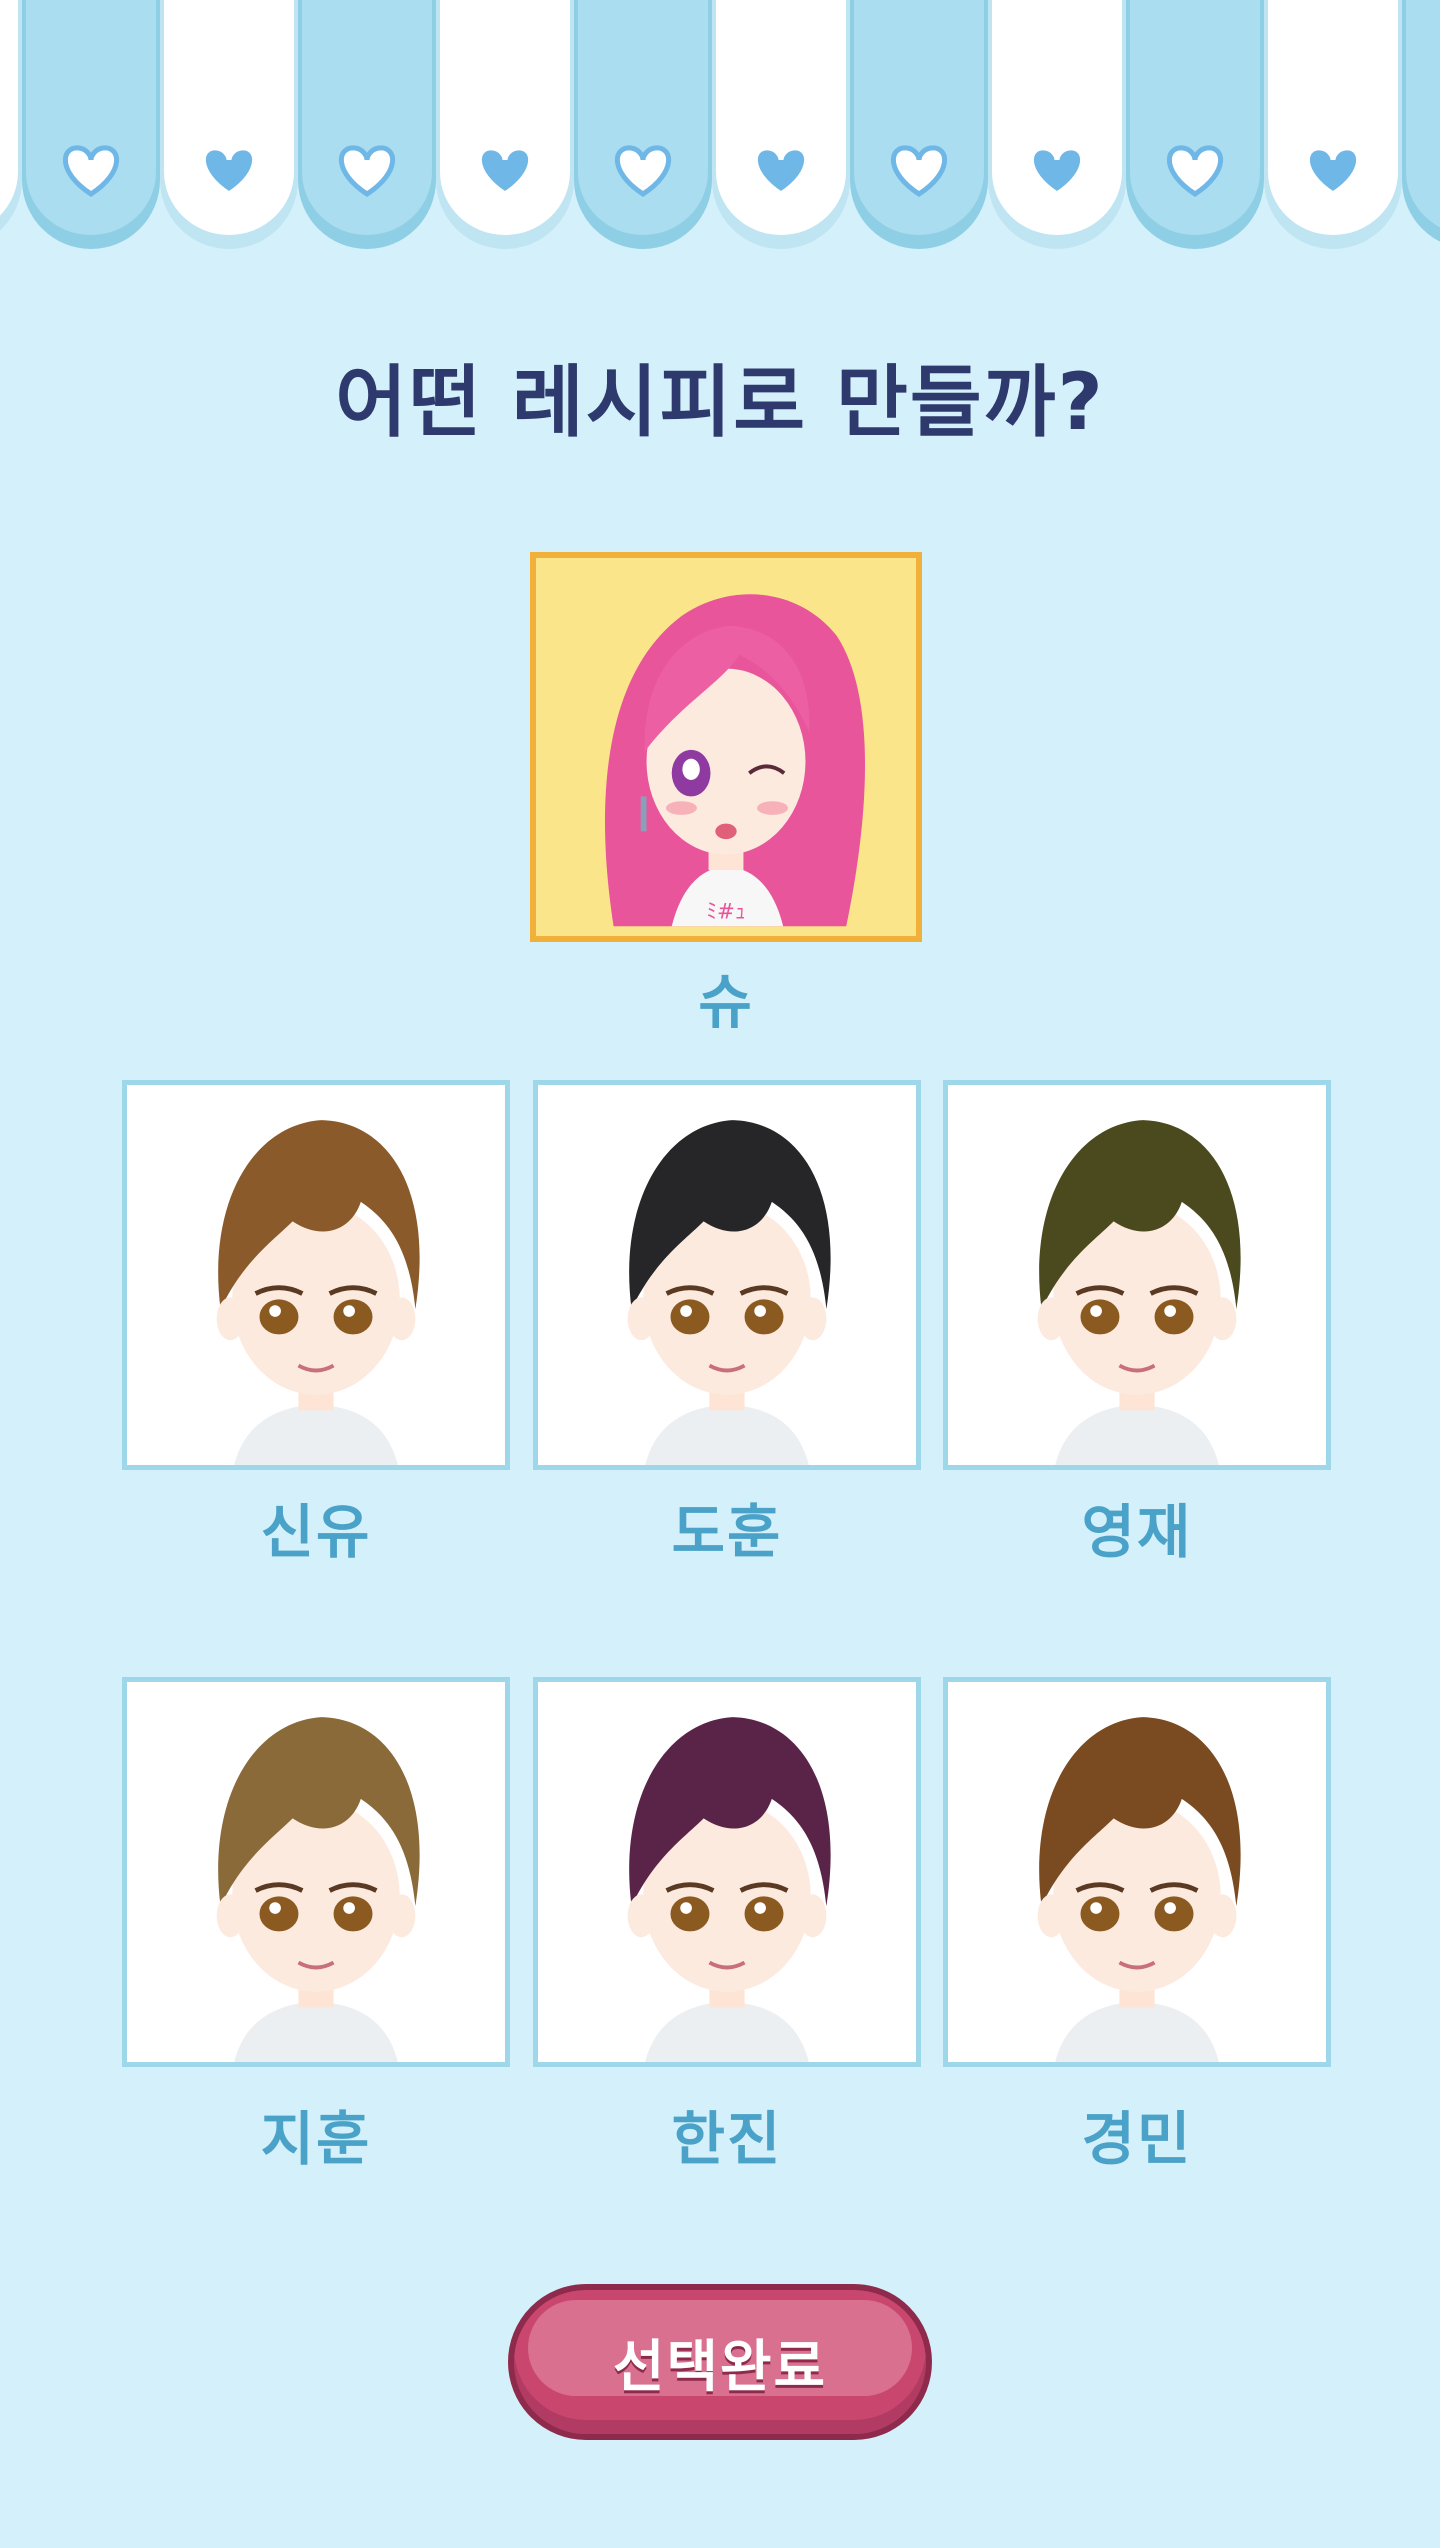 The image size is (1440, 2548). I want to click on striped-awning, so click(720, 130).